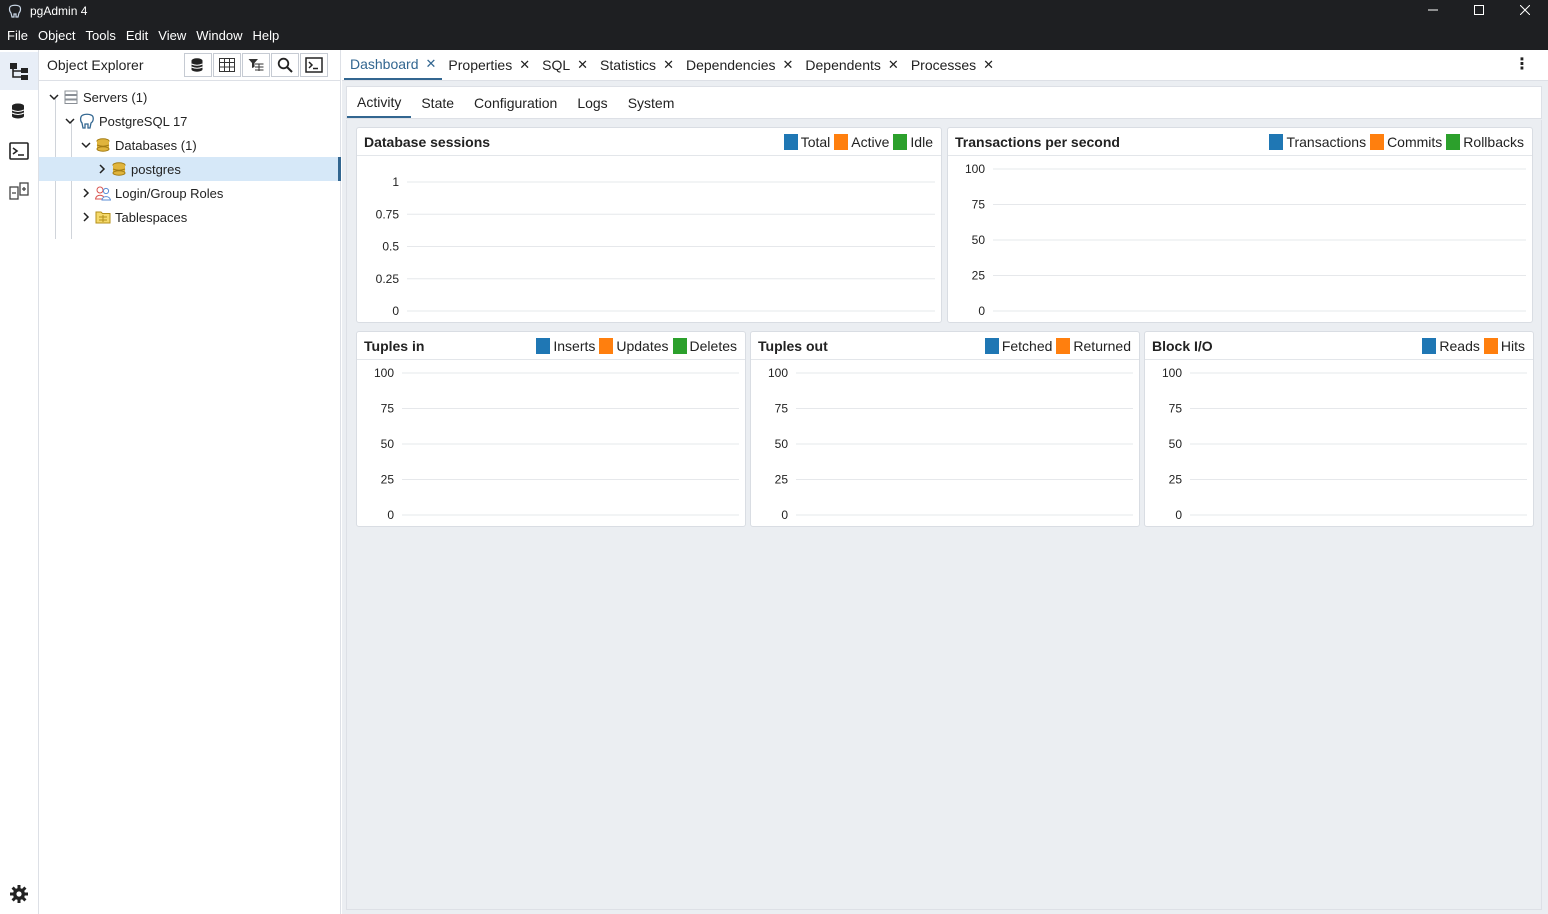  I want to click on dashboard-subtabs: Activity State Configuration Logs System, so click(944, 102).